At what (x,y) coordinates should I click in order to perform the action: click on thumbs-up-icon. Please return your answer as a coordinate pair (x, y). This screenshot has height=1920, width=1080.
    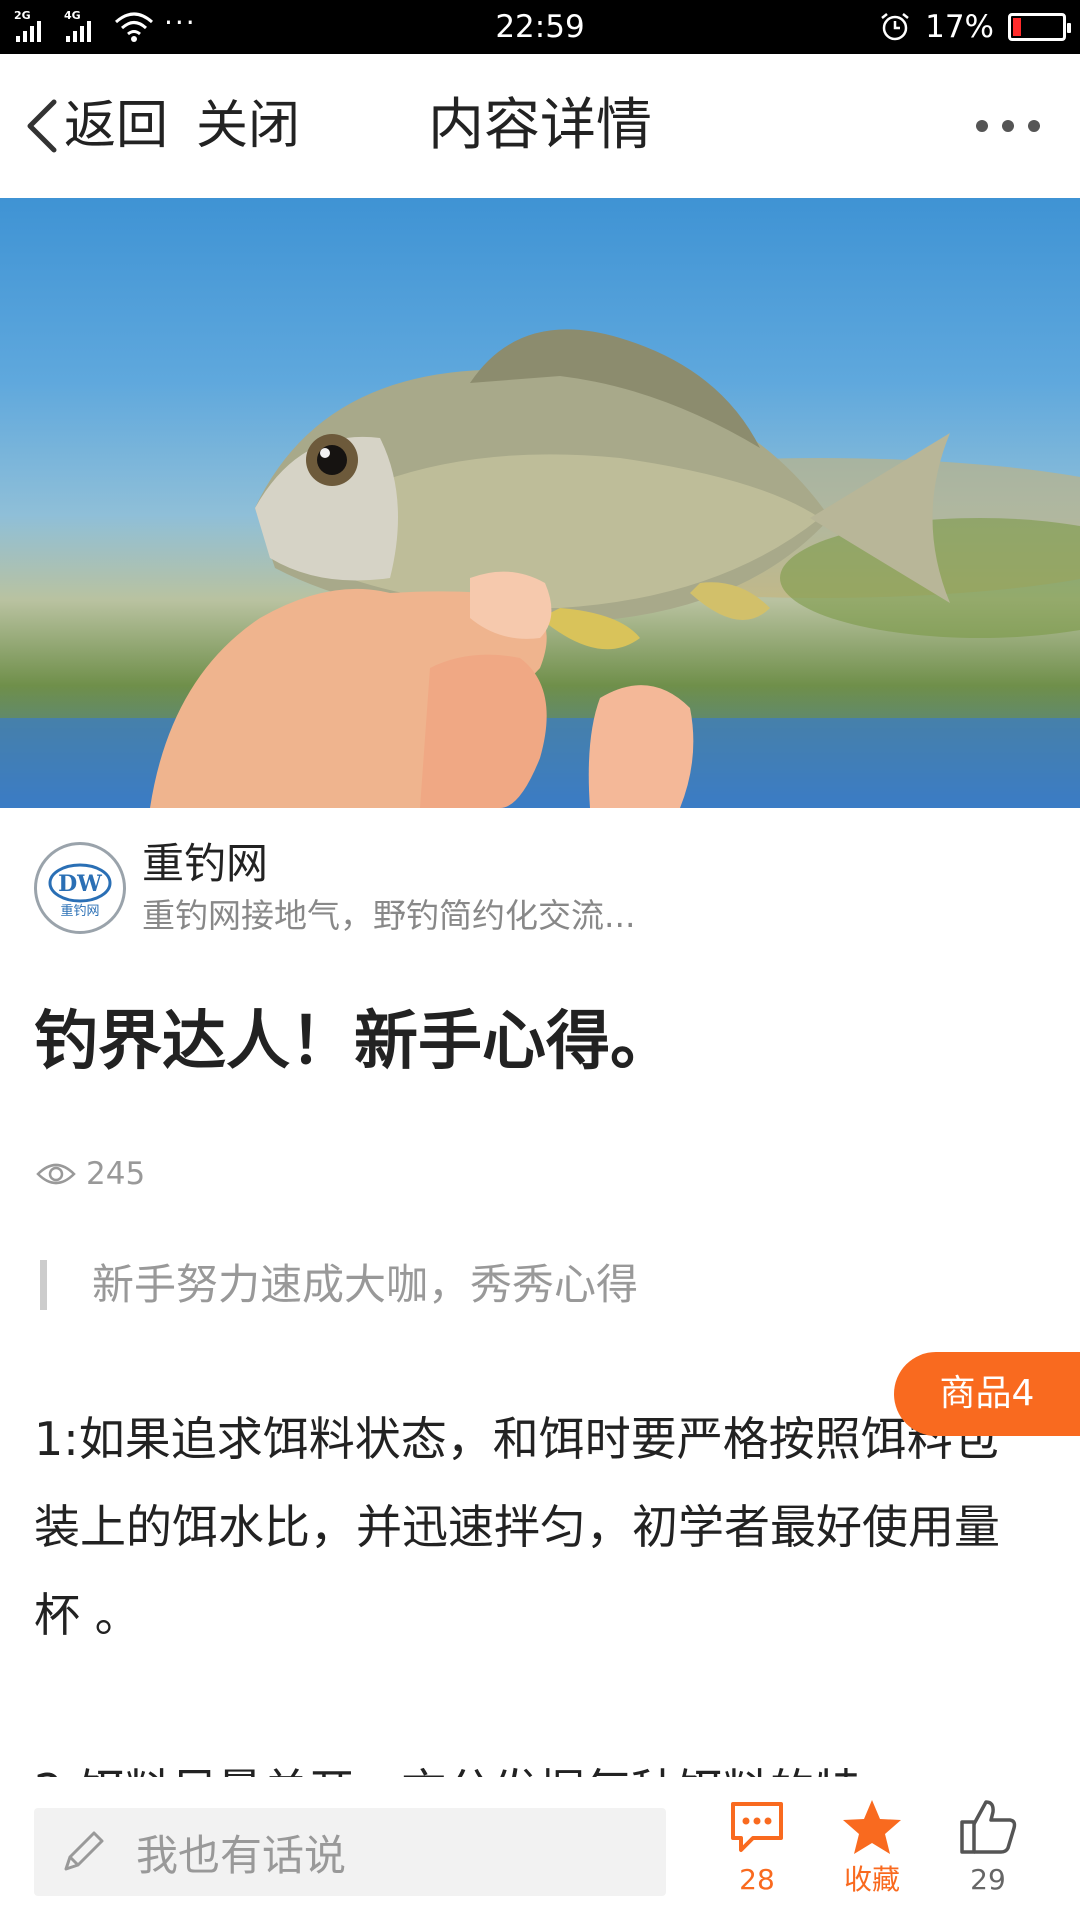
    Looking at the image, I should click on (988, 1827).